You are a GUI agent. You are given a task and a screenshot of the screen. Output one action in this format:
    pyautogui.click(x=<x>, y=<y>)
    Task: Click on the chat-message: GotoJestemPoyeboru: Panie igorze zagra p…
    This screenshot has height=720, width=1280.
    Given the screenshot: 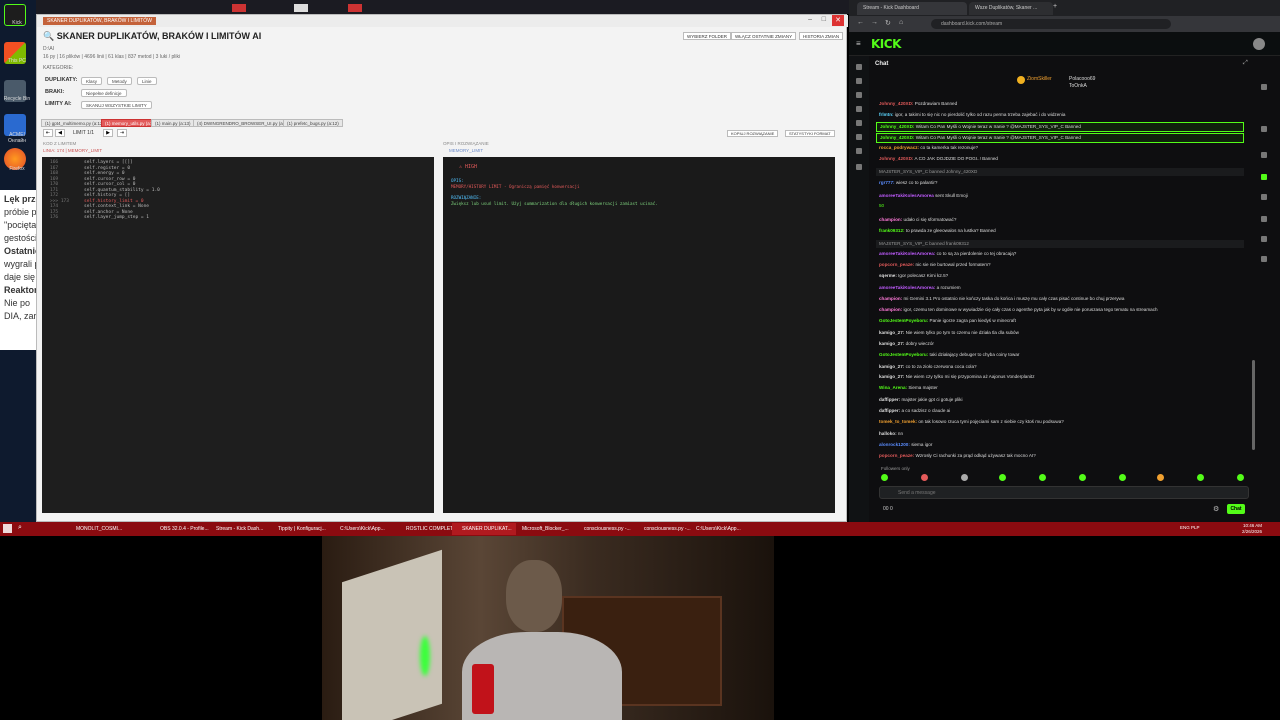 What is the action you would take?
    pyautogui.click(x=947, y=321)
    